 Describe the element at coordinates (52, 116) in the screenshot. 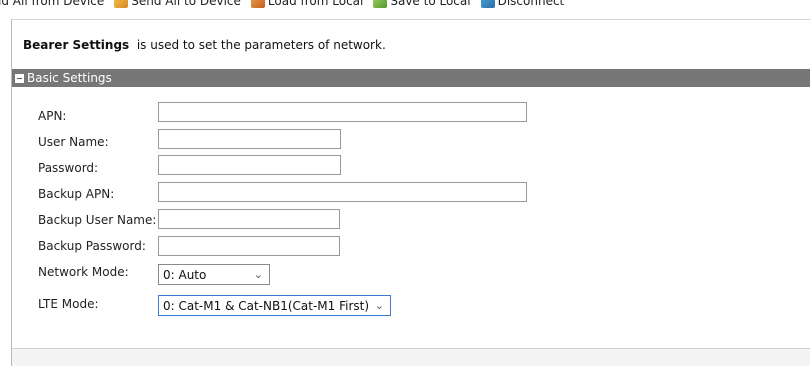

I see `apn-label: APN:` at that location.